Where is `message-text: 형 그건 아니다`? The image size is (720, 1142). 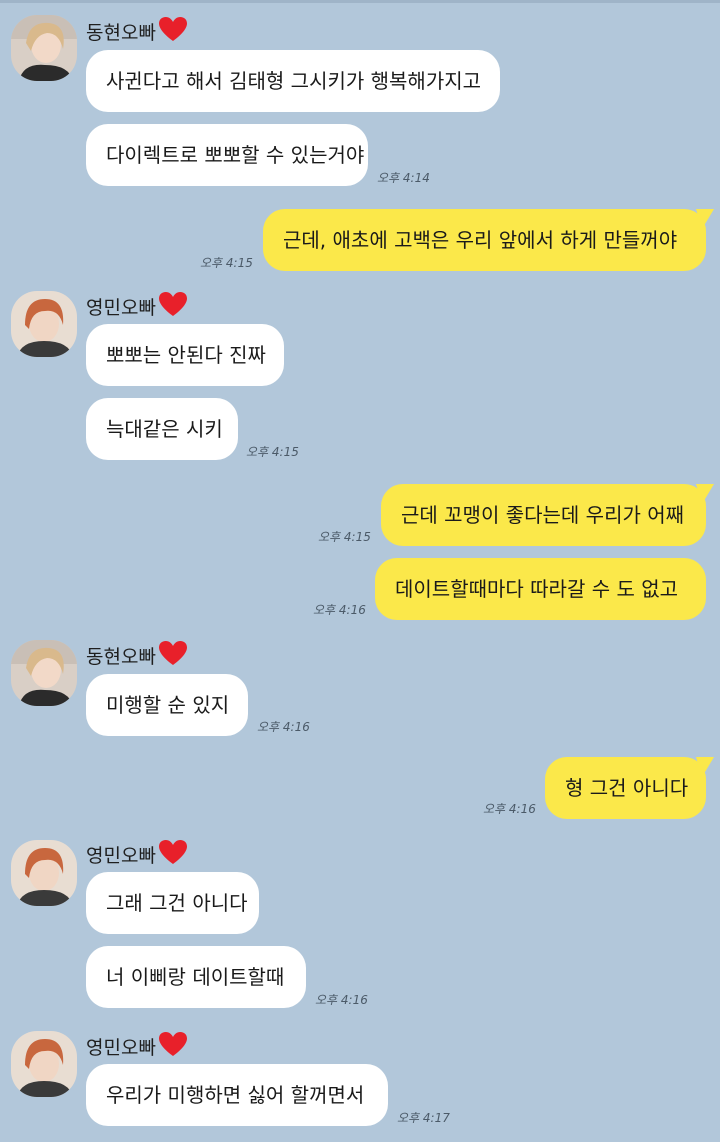
message-text: 형 그건 아니다 is located at coordinates (627, 788).